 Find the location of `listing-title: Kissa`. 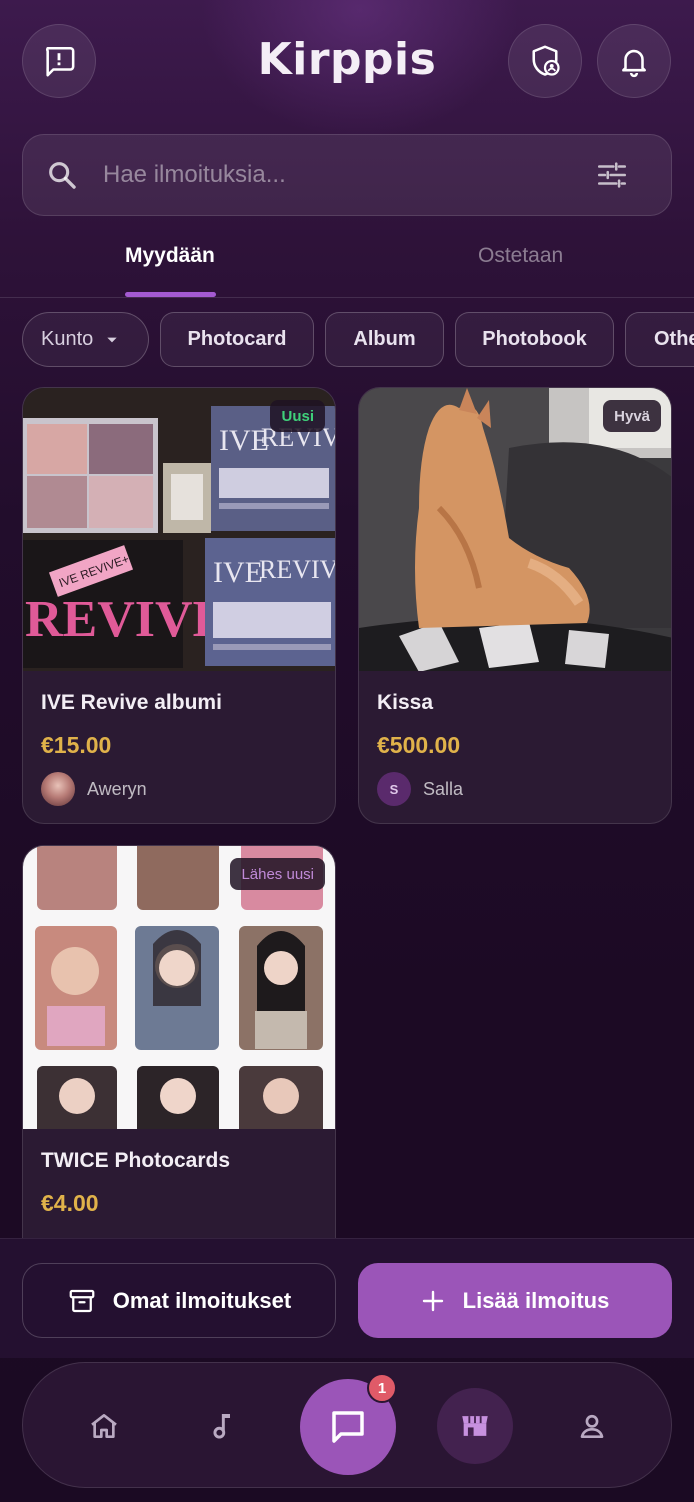

listing-title: Kissa is located at coordinates (405, 702).